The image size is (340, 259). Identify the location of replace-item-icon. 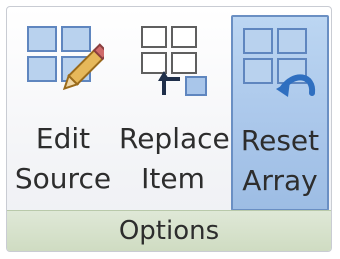
(174, 61).